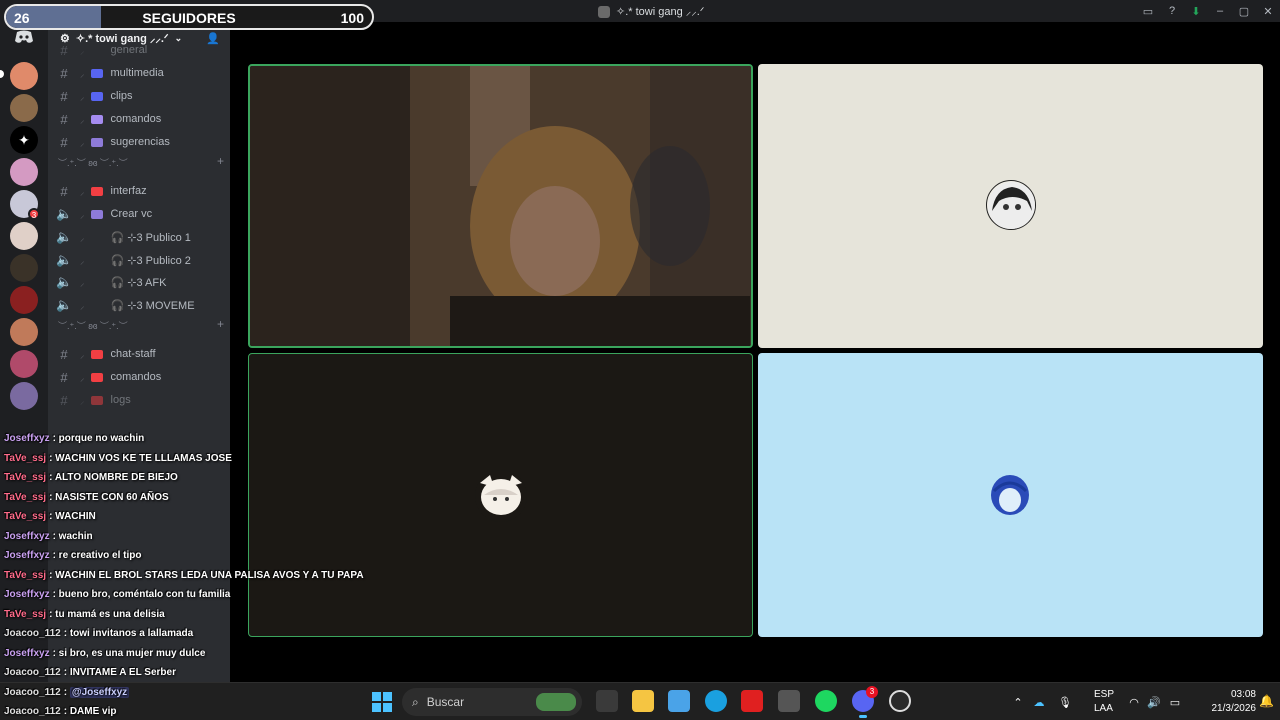 The image size is (1280, 720). What do you see at coordinates (1220, 11) in the screenshot?
I see `minimize-button: –` at bounding box center [1220, 11].